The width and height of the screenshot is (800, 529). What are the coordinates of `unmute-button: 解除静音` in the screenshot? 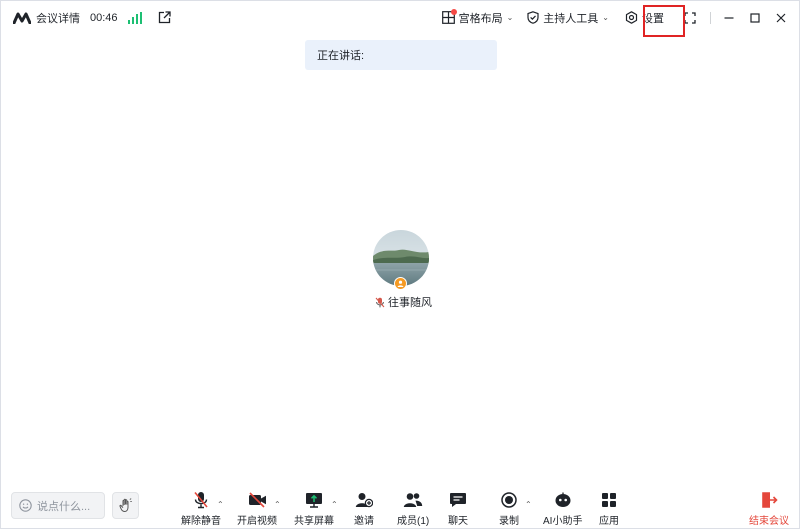 It's located at (201, 509).